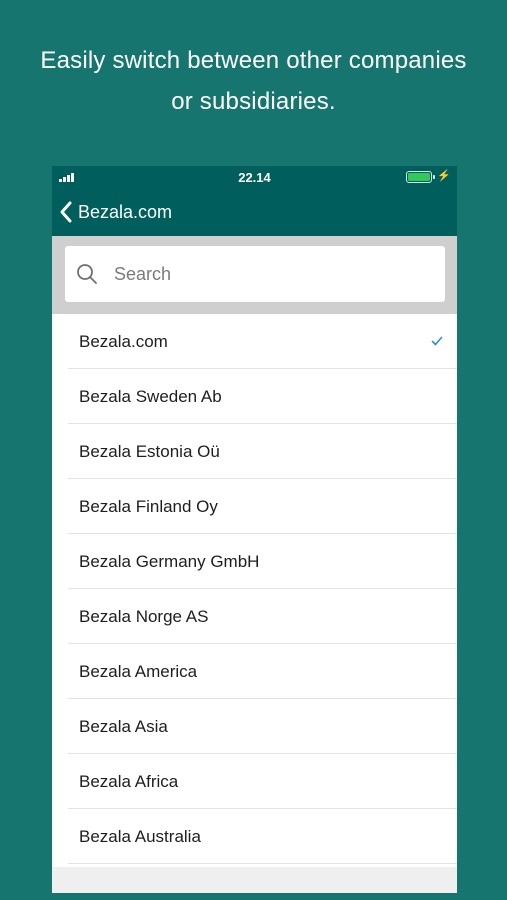 Image resolution: width=507 pixels, height=900 pixels. Describe the element at coordinates (254, 781) in the screenshot. I see `company-row: Bezala Africa` at that location.